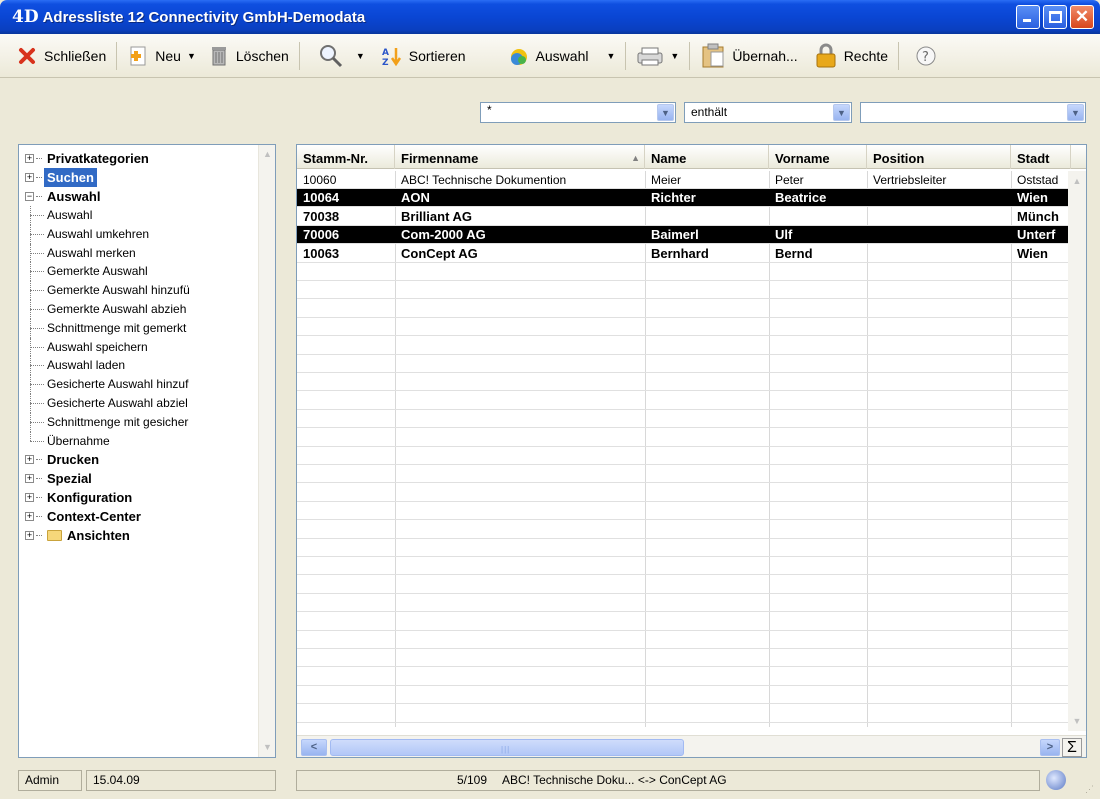  Describe the element at coordinates (139, 516) in the screenshot. I see `tree-node-context-center: + Context-Center` at that location.